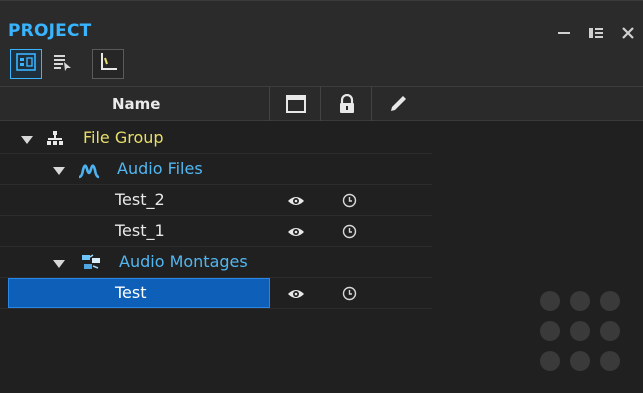 Image resolution: width=643 pixels, height=393 pixels. I want to click on tree-row-audio-files: Audio Files, so click(216, 169).